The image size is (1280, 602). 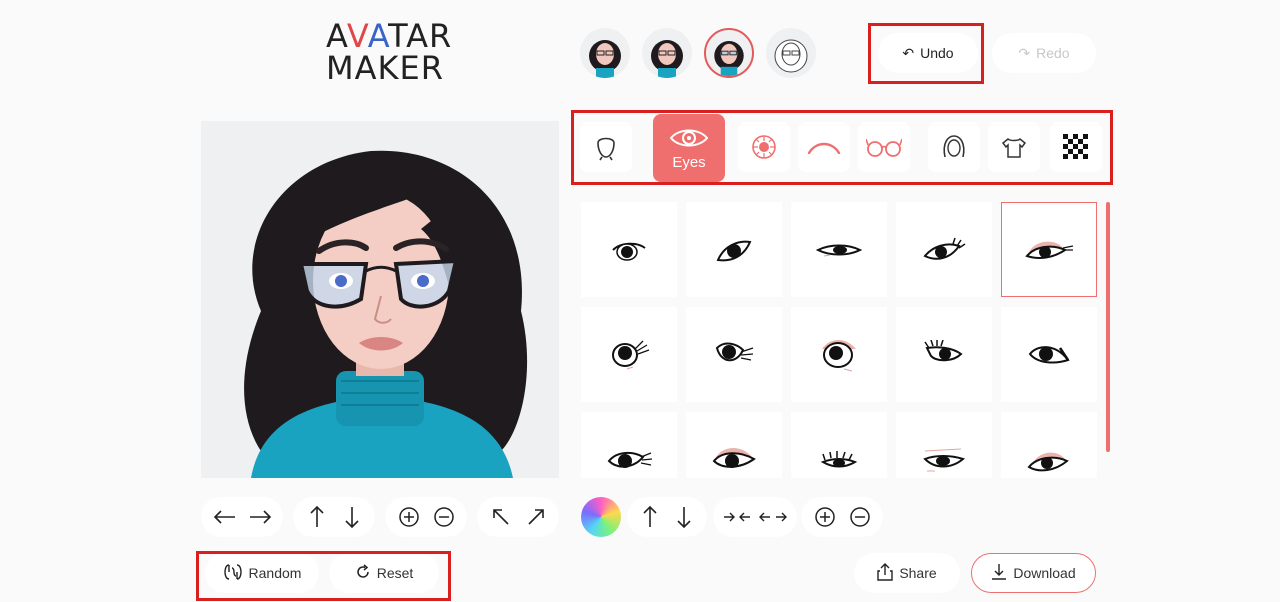 I want to click on redo-icon: ↷, so click(x=1024, y=52).